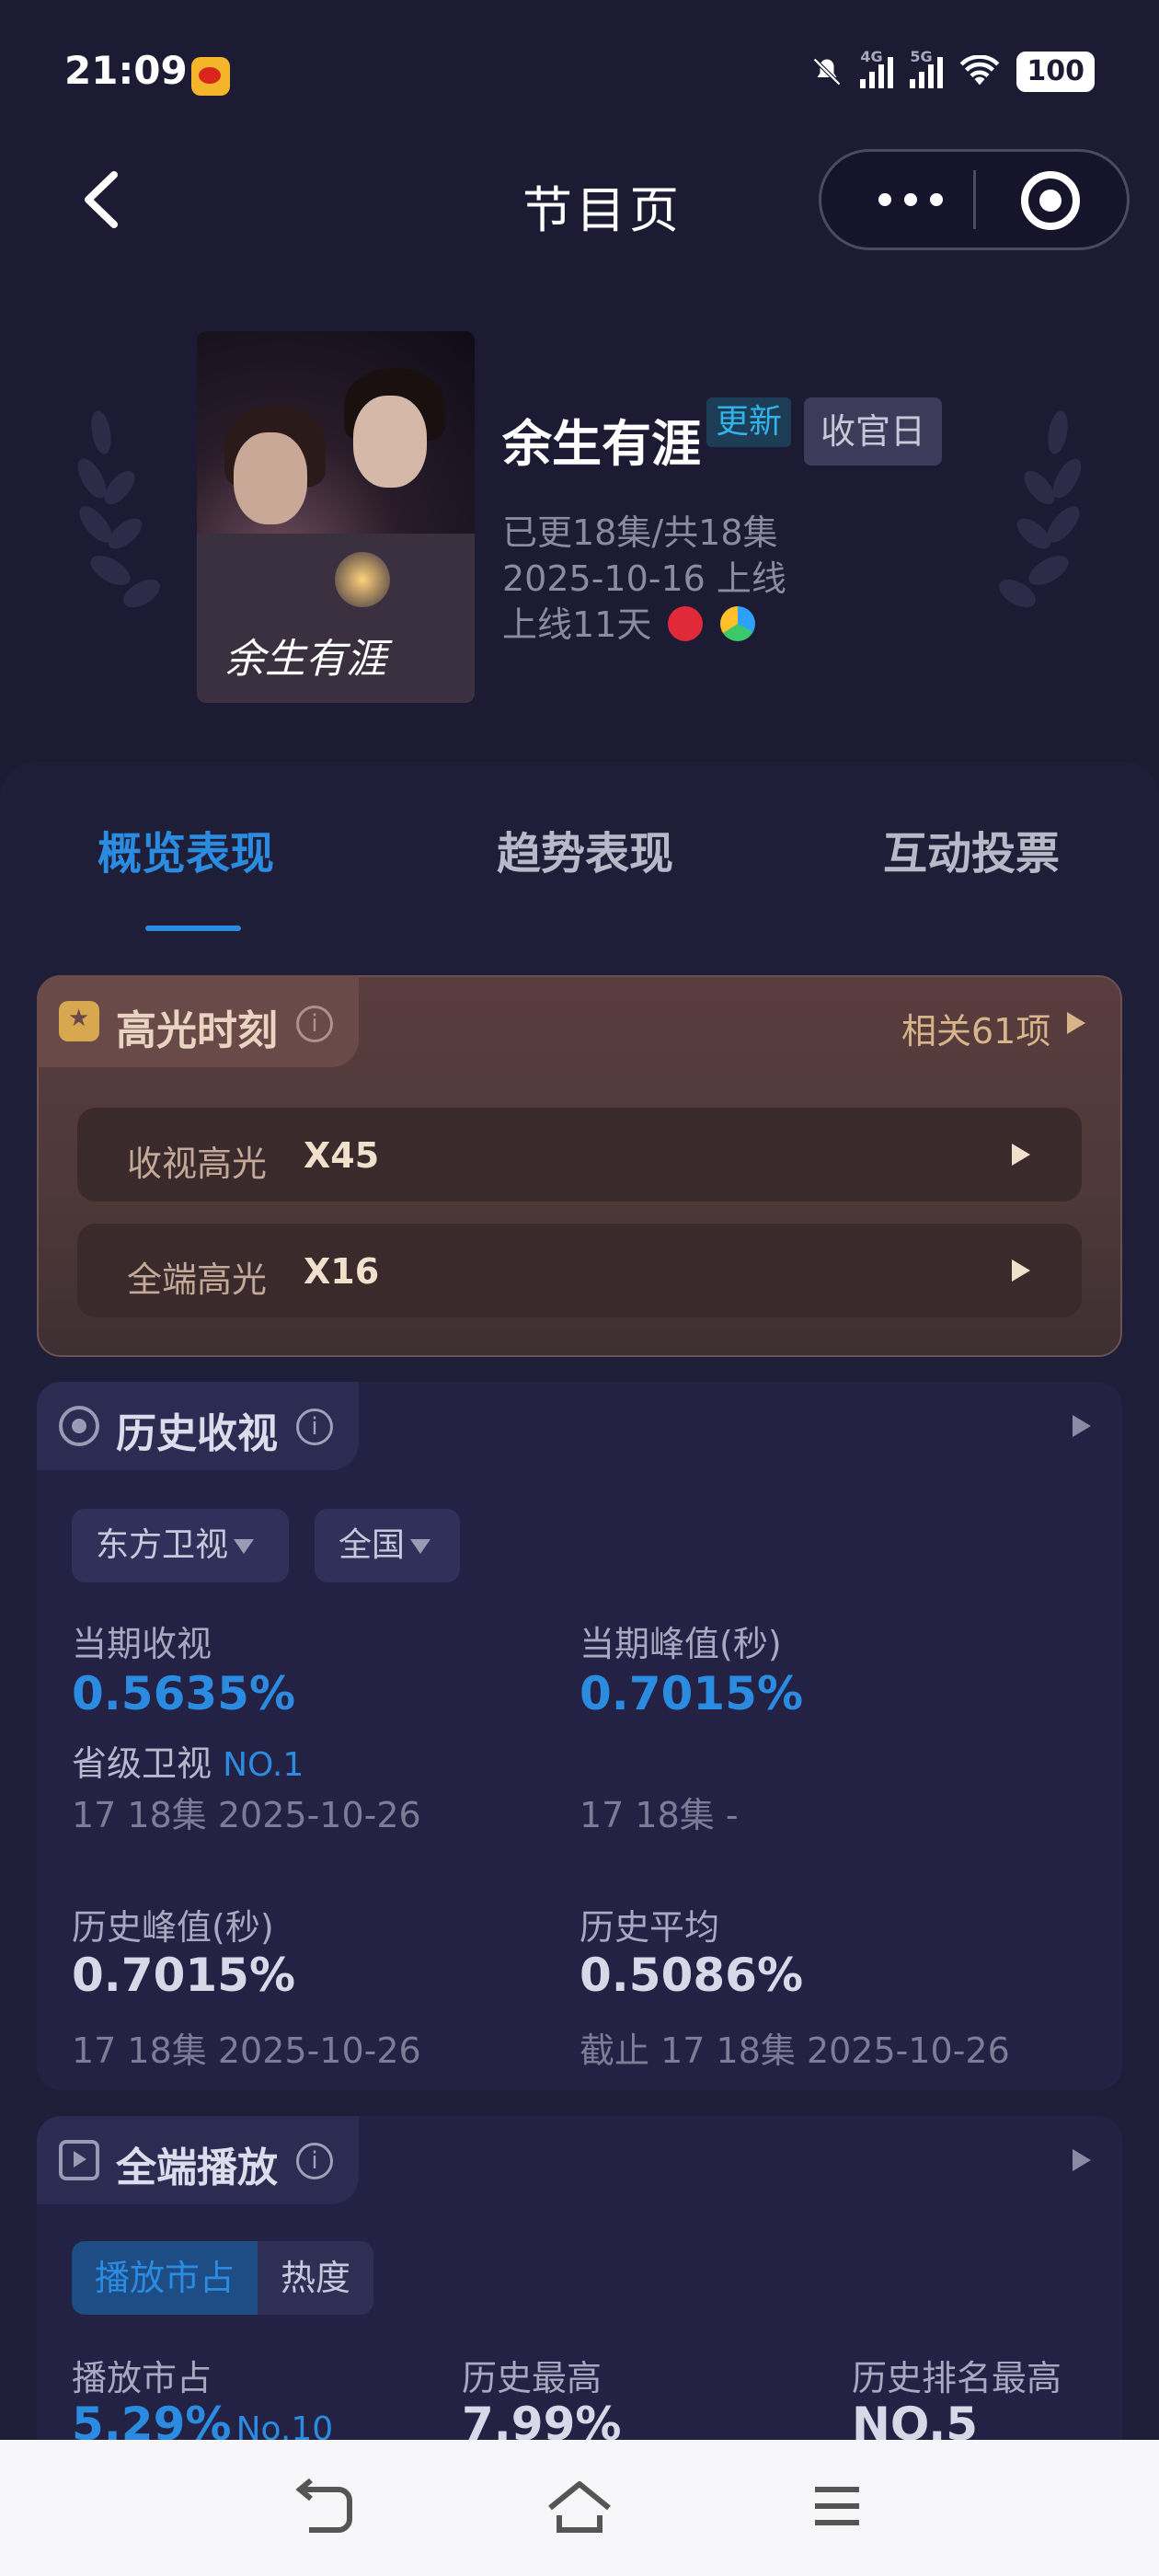 The image size is (1159, 2576). I want to click on laurel-left-icon, so click(118, 509).